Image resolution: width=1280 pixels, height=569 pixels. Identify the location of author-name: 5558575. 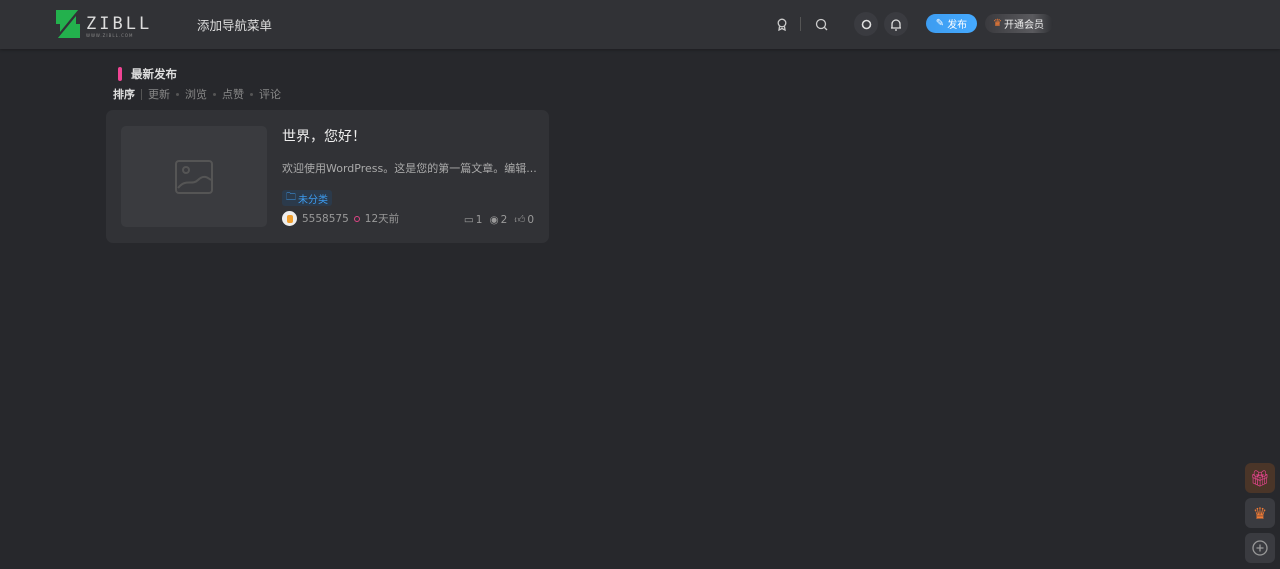
(325, 219).